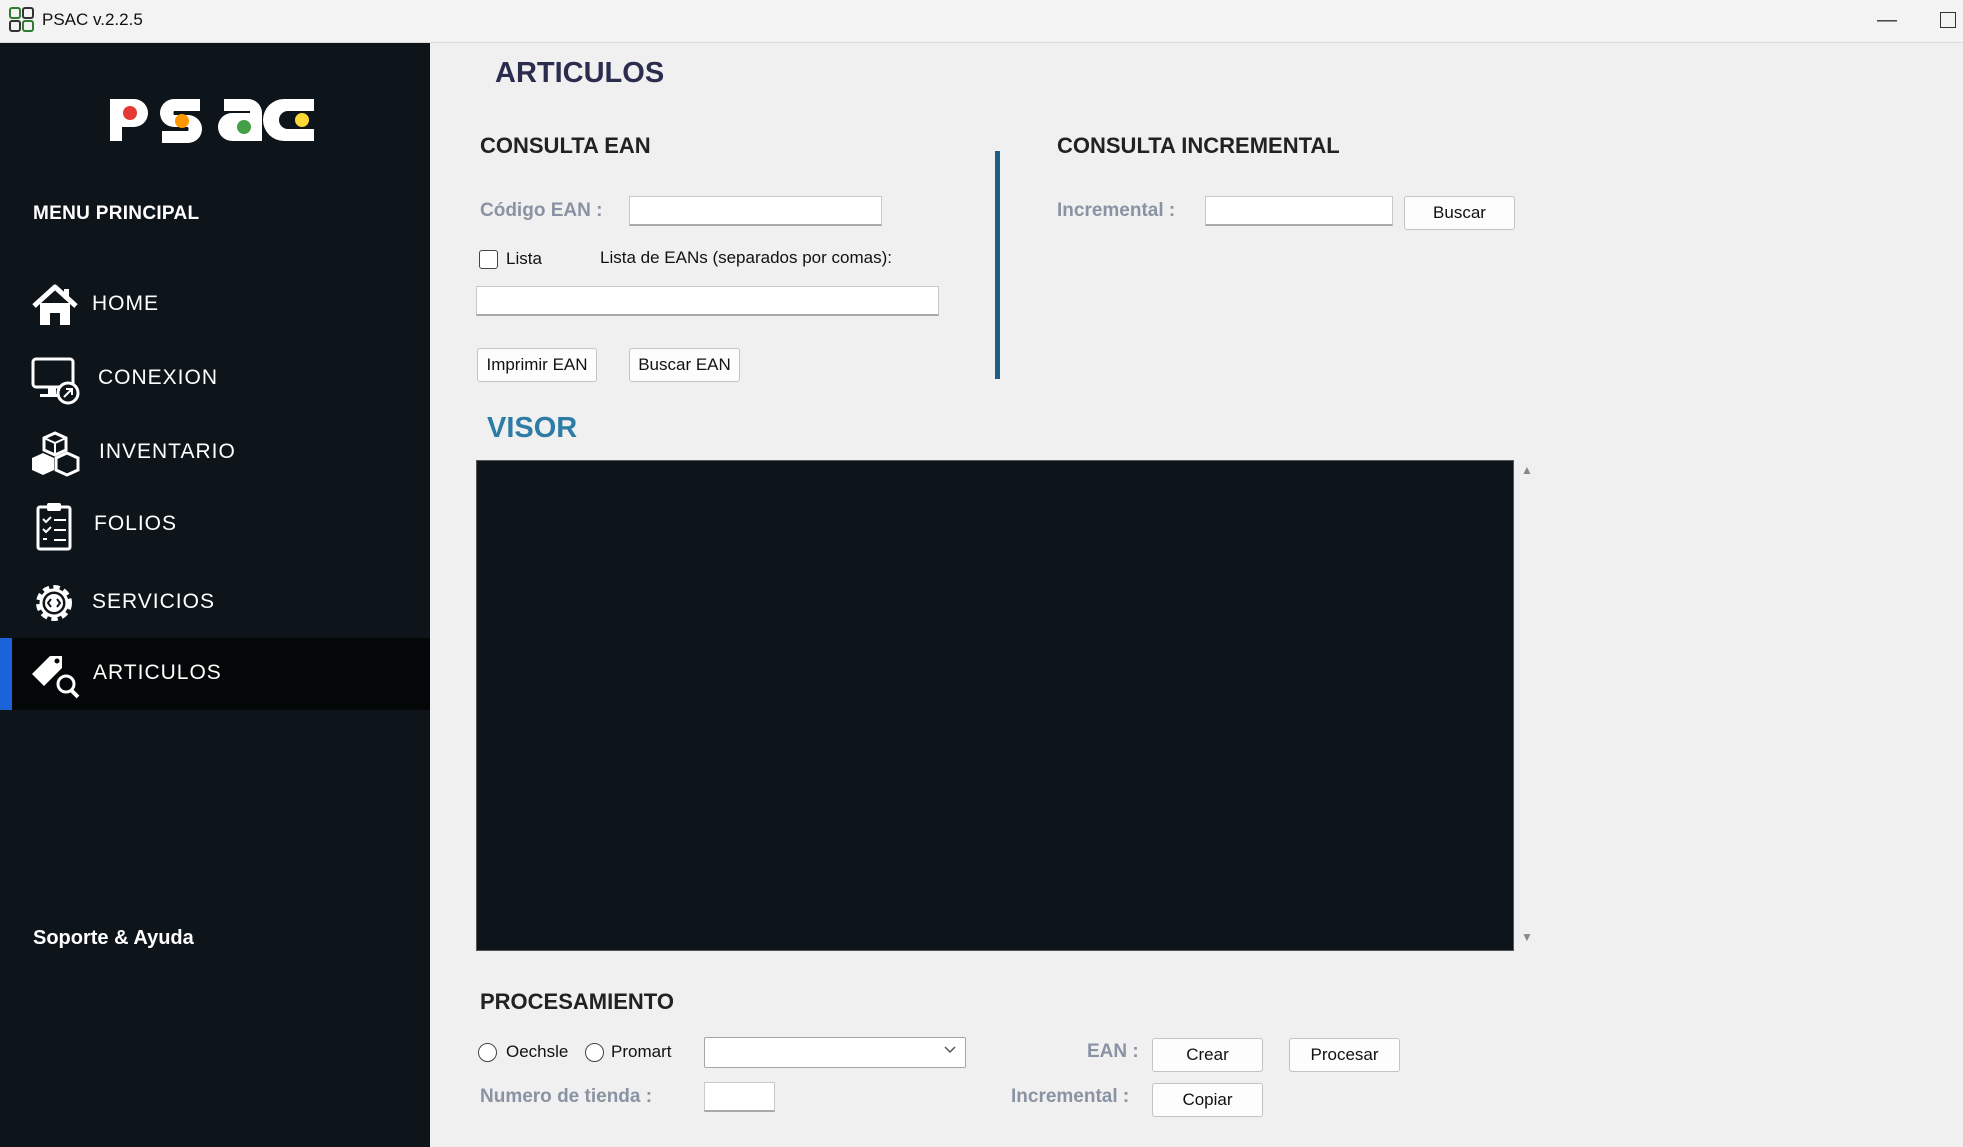 Image resolution: width=1963 pixels, height=1147 pixels. I want to click on sidebar-item-label: ARTICULOS, so click(157, 672).